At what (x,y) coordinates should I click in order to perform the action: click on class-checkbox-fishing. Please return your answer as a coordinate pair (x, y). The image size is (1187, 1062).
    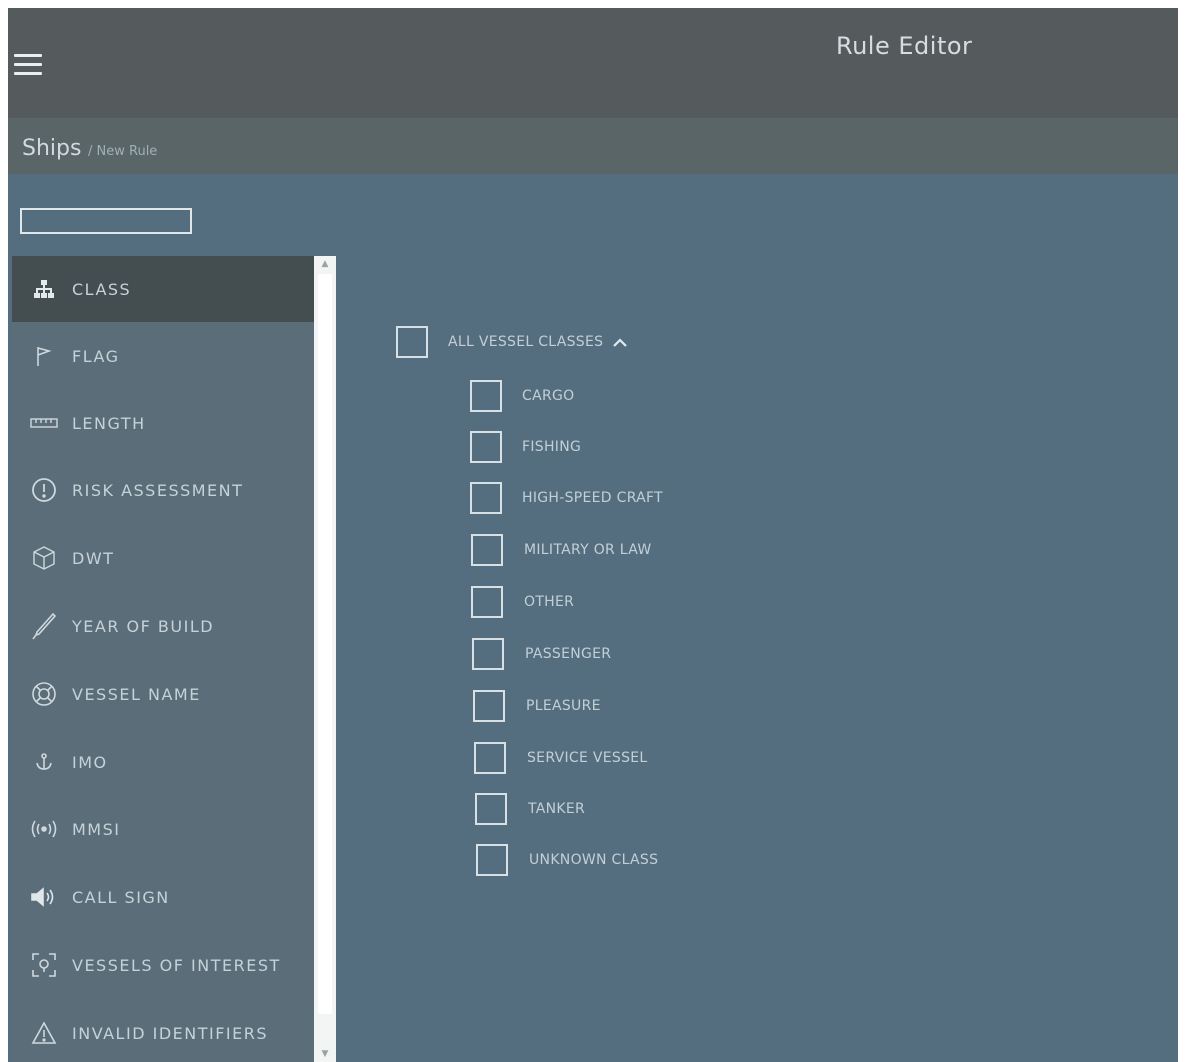
    Looking at the image, I should click on (486, 447).